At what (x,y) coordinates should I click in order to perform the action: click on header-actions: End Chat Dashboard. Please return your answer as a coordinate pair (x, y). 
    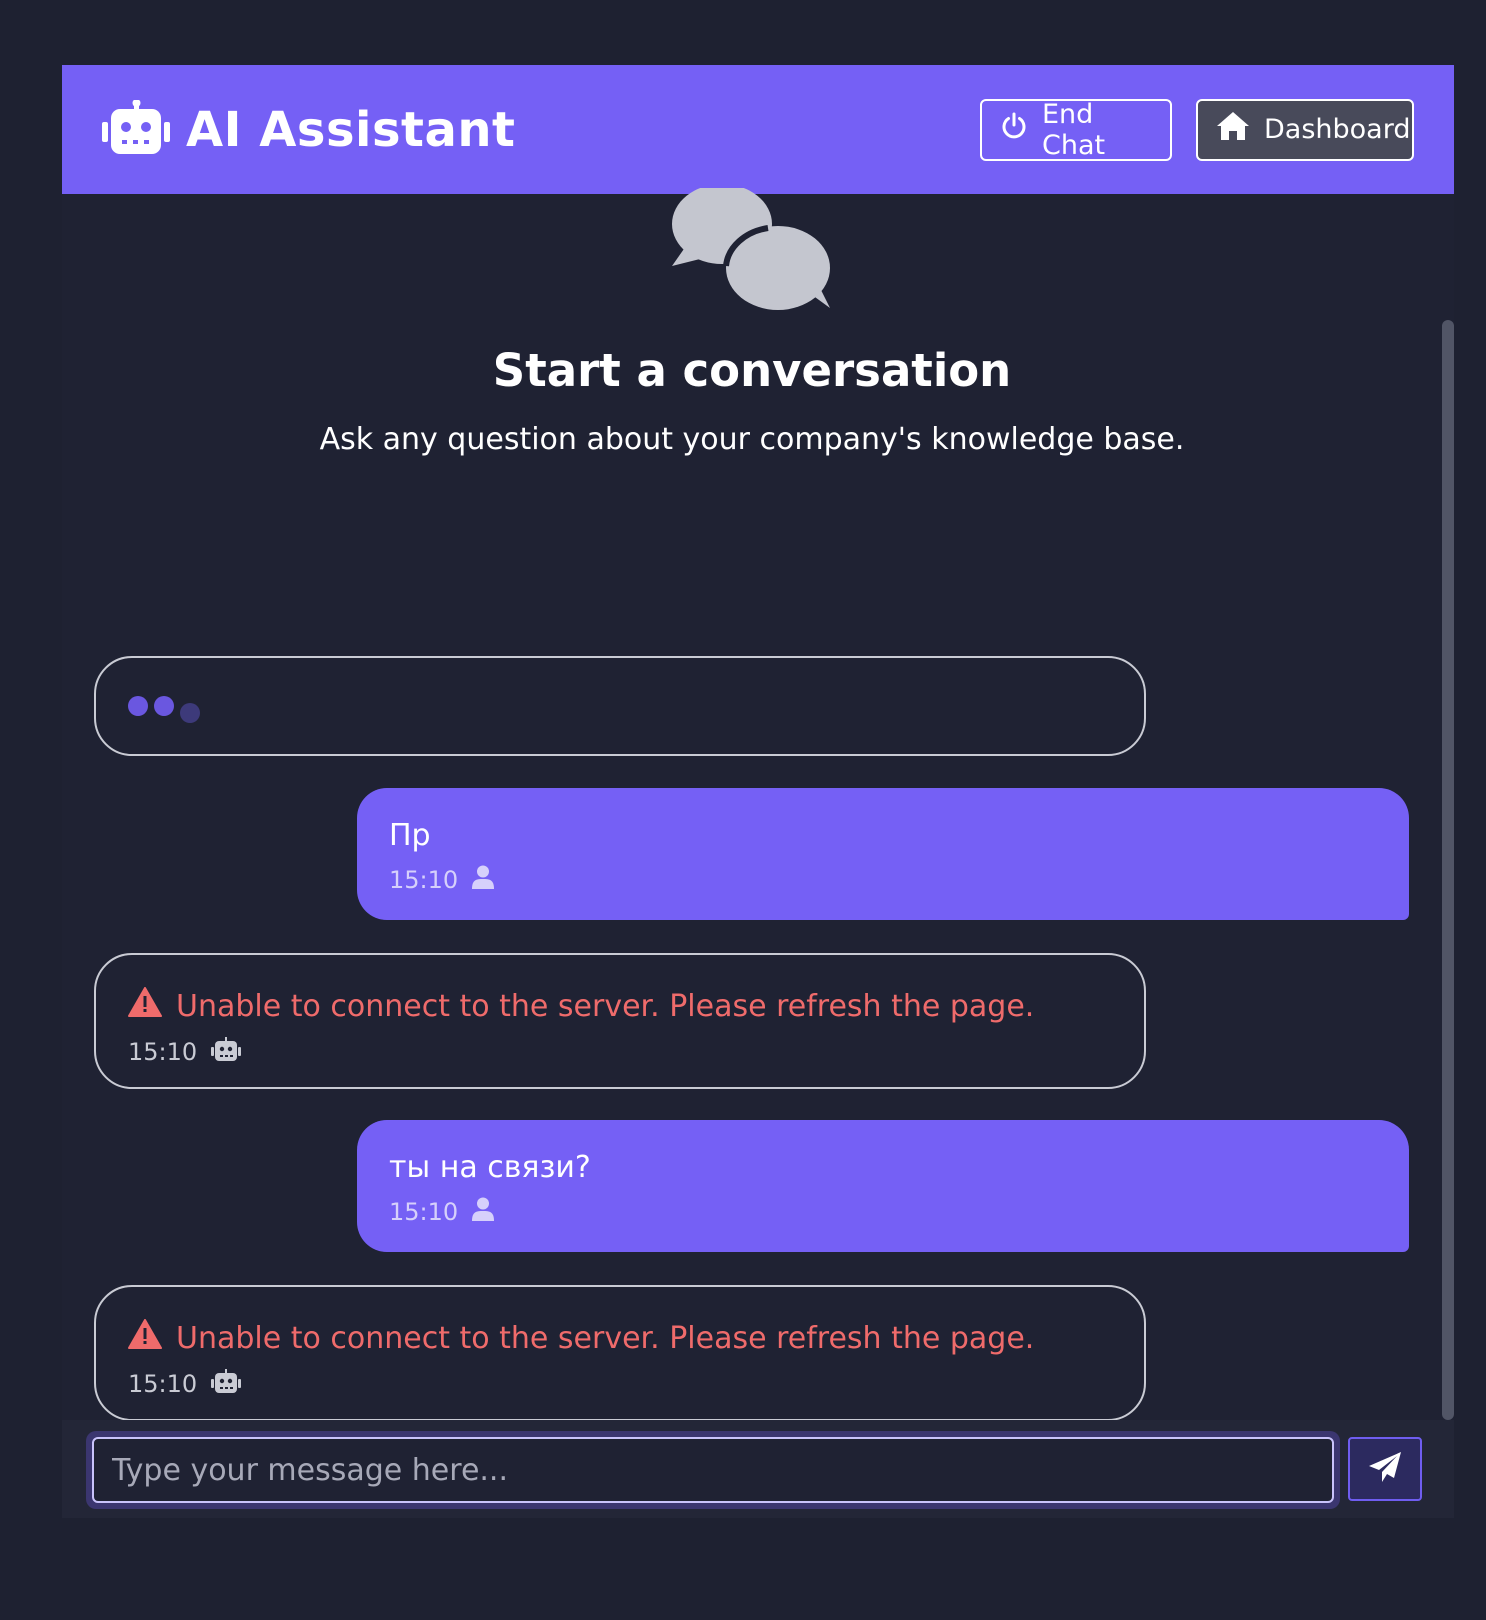
    Looking at the image, I should click on (1197, 129).